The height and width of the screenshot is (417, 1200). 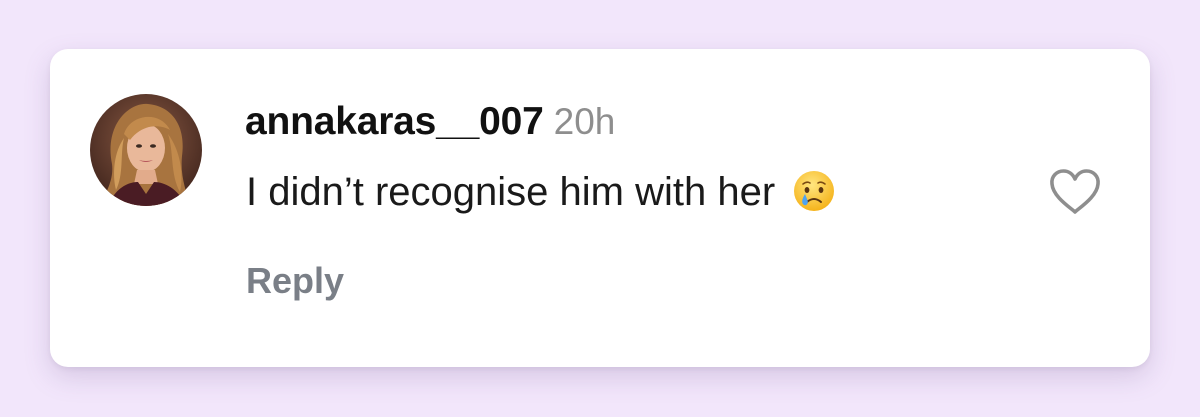 I want to click on avatar, so click(x=146, y=150).